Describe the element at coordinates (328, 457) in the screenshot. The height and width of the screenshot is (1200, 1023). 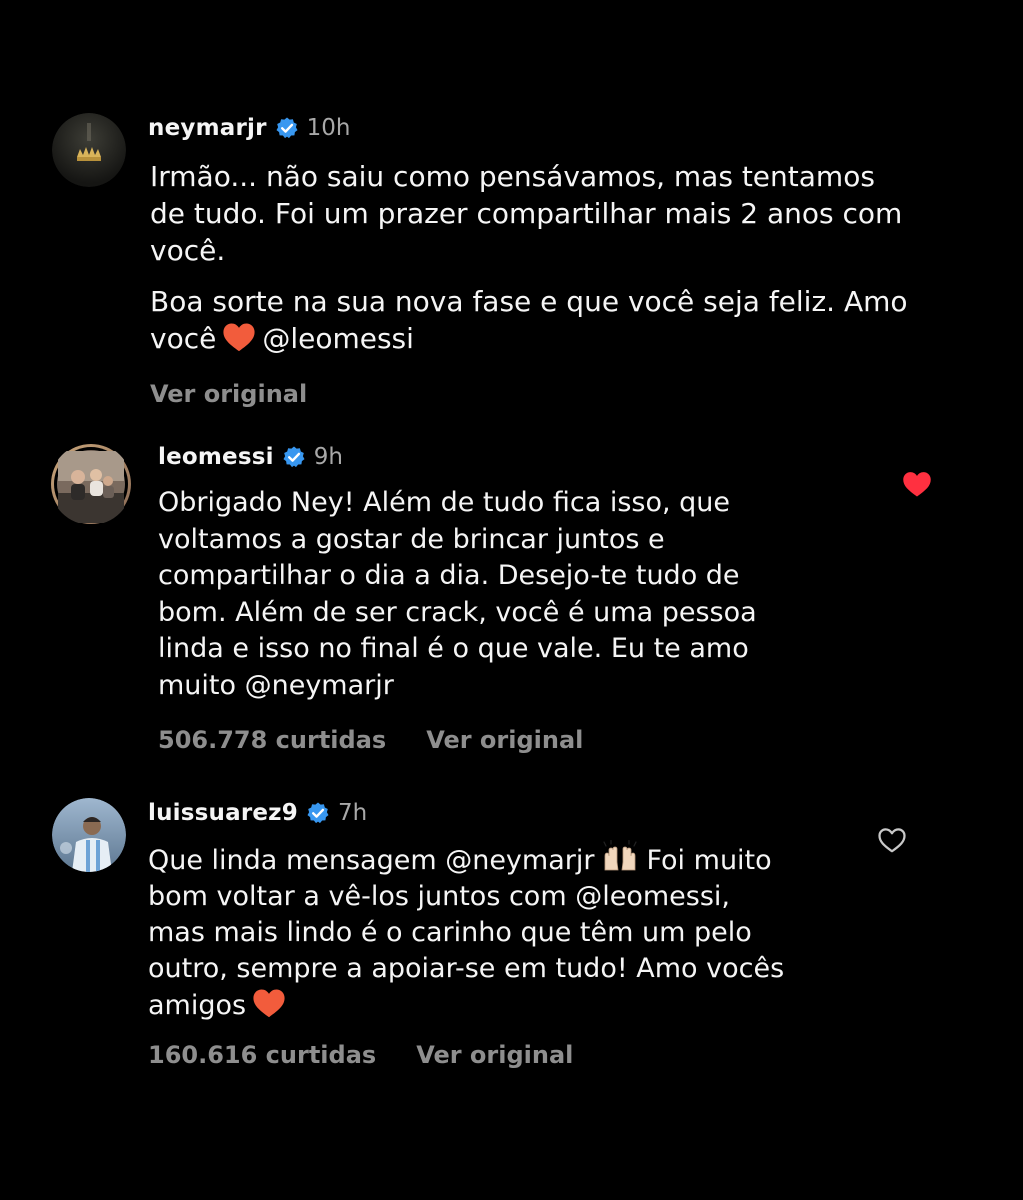
I see `timestamp: 9h` at that location.